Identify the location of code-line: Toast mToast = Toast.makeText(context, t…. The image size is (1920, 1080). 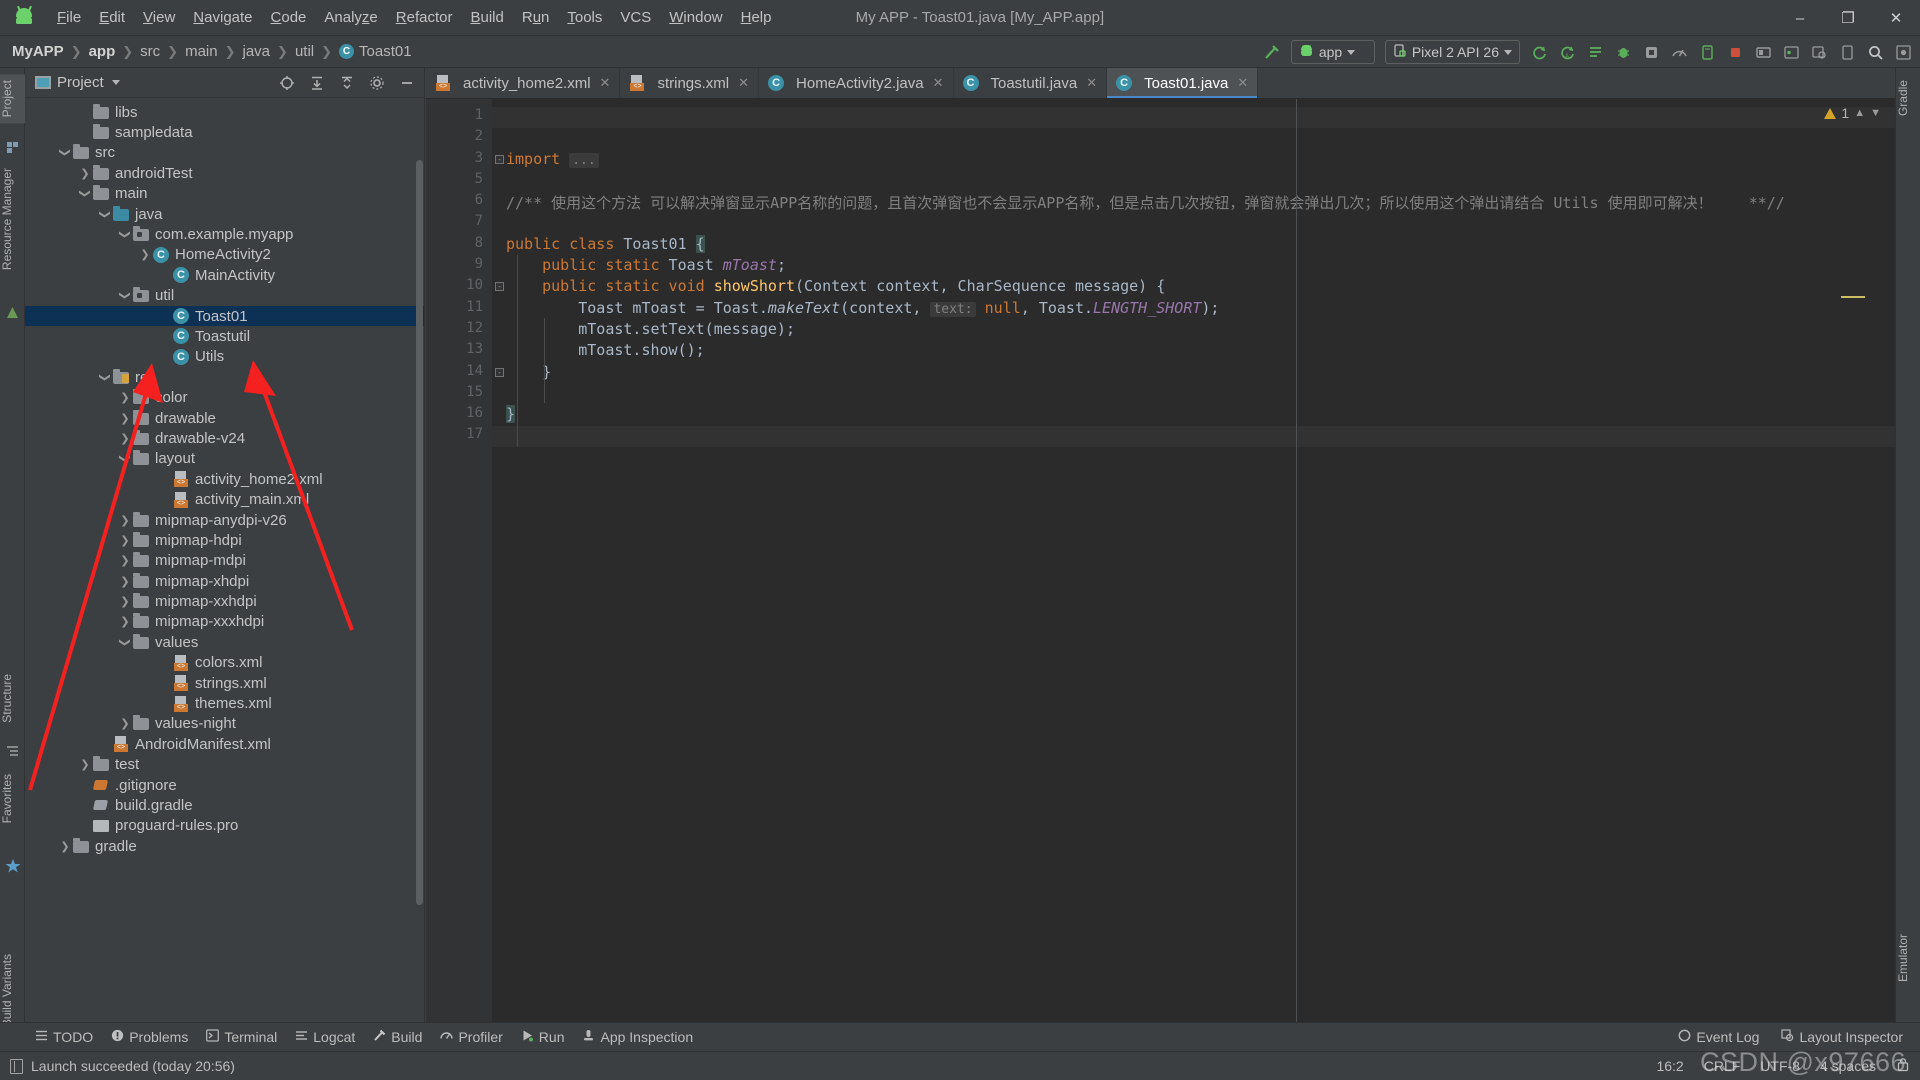
(1193, 309).